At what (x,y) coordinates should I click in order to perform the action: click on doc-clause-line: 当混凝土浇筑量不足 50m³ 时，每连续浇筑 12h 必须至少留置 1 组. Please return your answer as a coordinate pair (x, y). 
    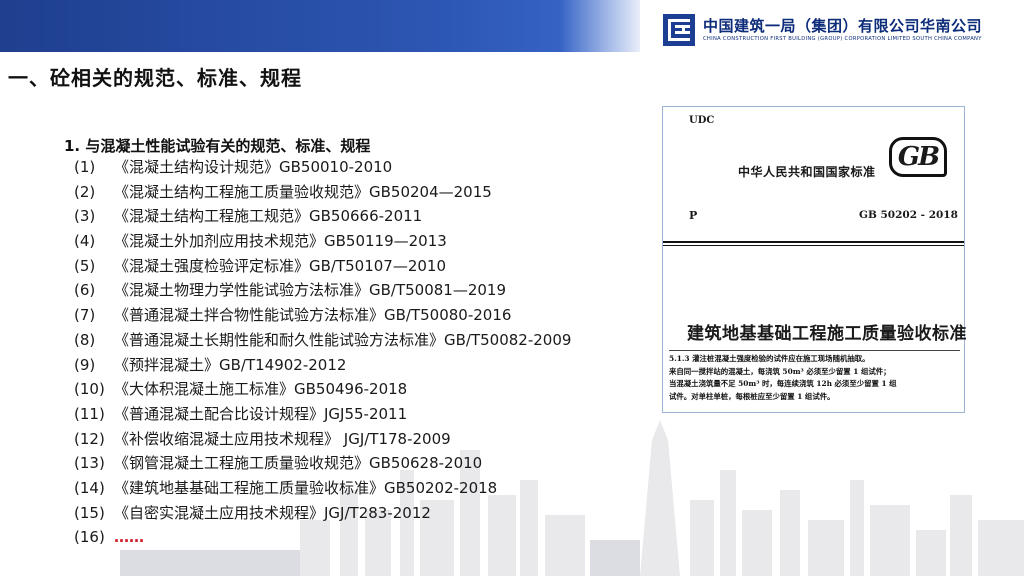
    Looking at the image, I should click on (783, 383).